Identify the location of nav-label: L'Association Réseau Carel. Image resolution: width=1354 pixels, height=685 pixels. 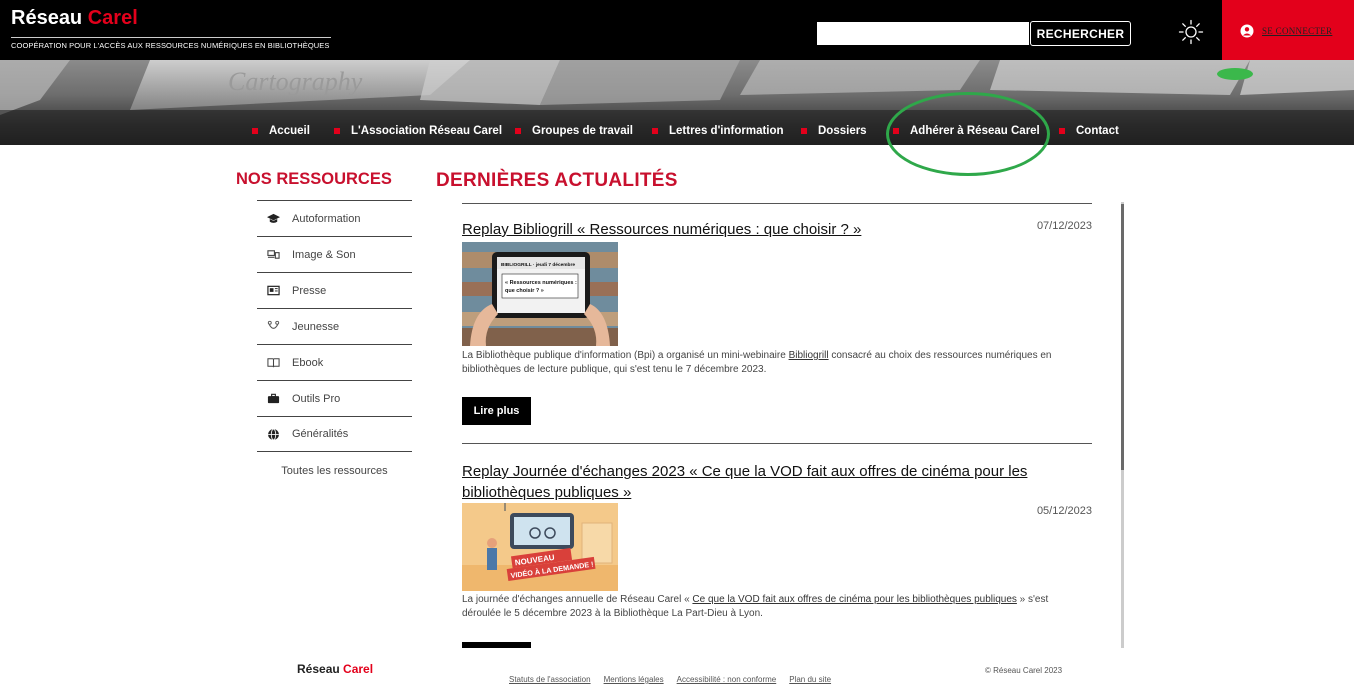
(427, 131).